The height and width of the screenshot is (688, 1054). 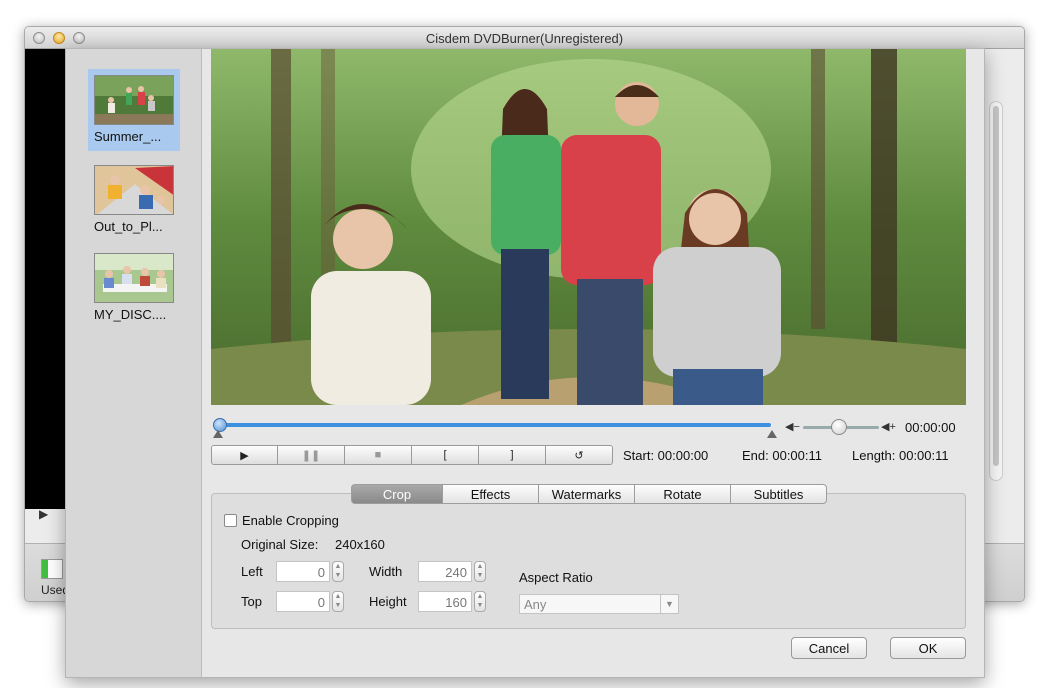 I want to click on stop-button: ■, so click(x=378, y=455).